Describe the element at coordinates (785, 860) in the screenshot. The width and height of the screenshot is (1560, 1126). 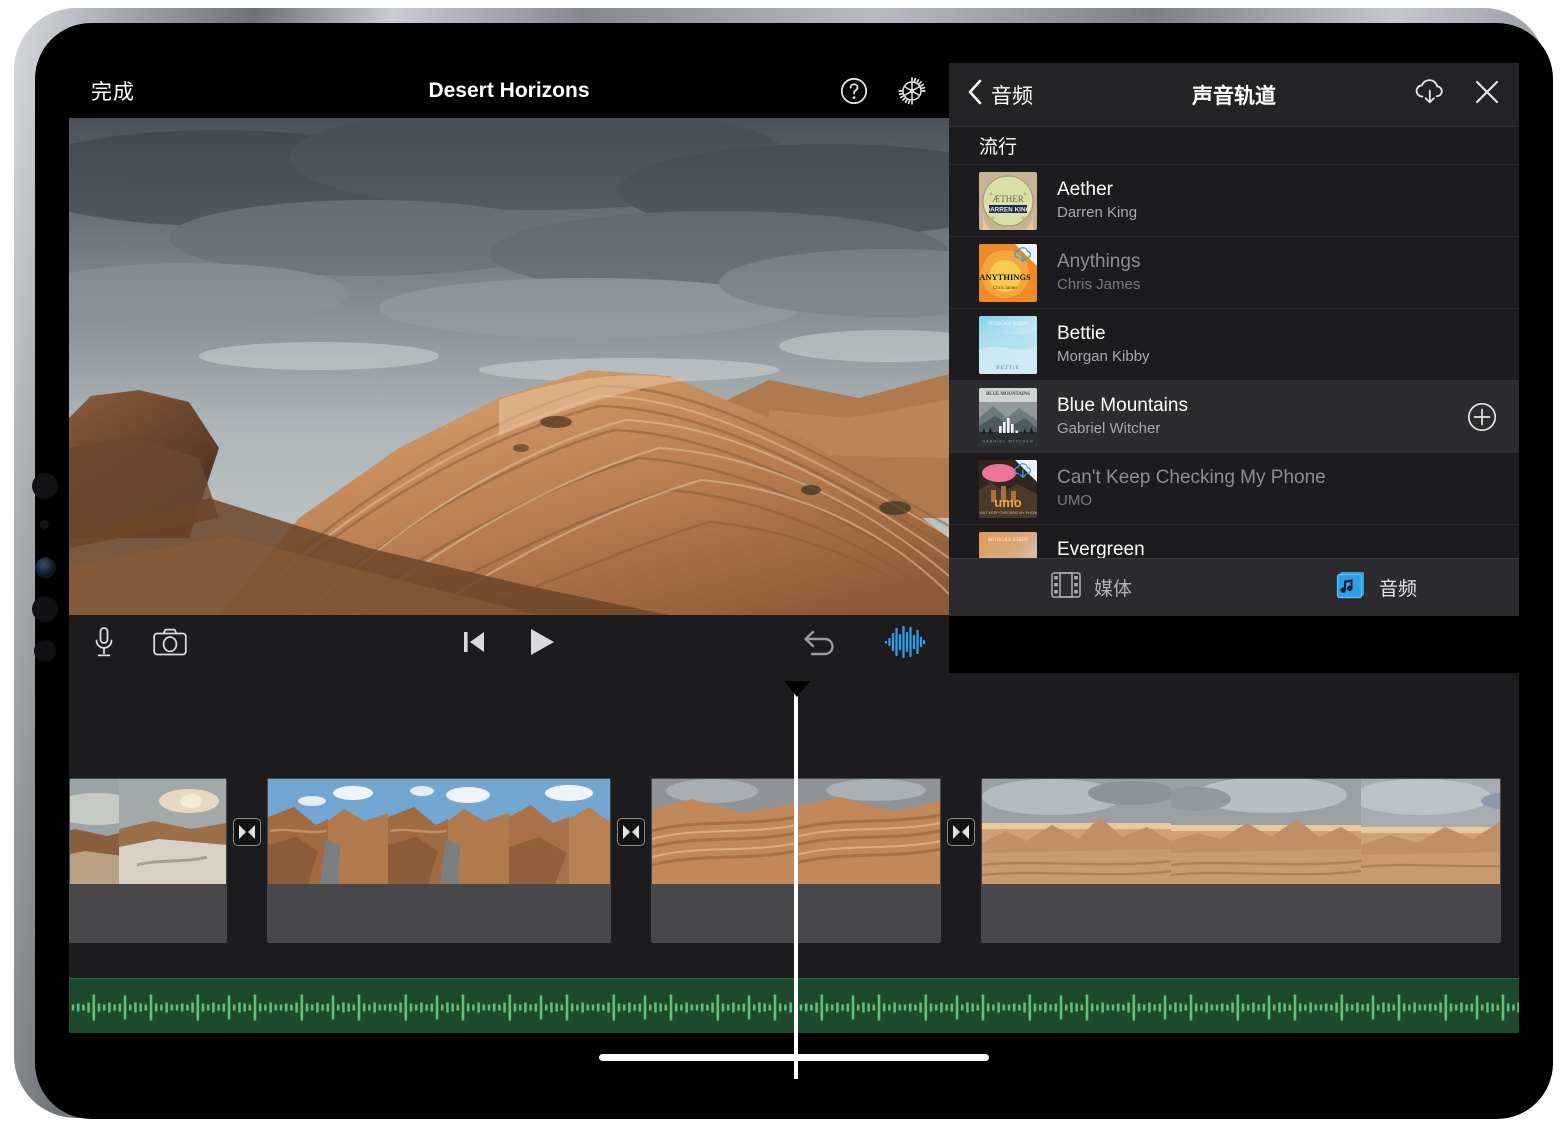
I see `video-clip-track` at that location.